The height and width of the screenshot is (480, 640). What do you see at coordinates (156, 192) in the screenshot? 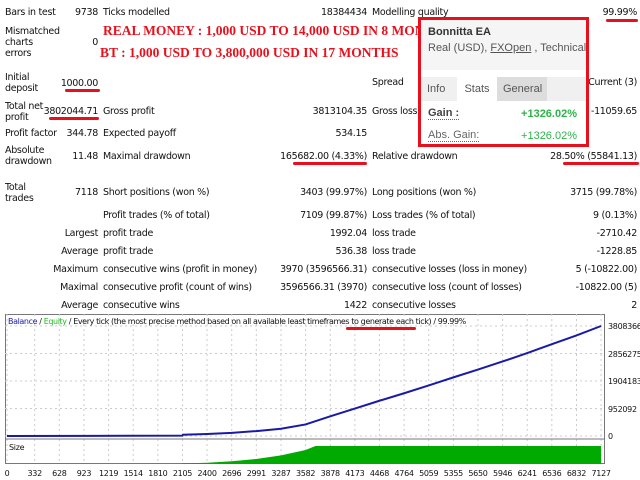
I see `row-label: Short positions (won %)` at bounding box center [156, 192].